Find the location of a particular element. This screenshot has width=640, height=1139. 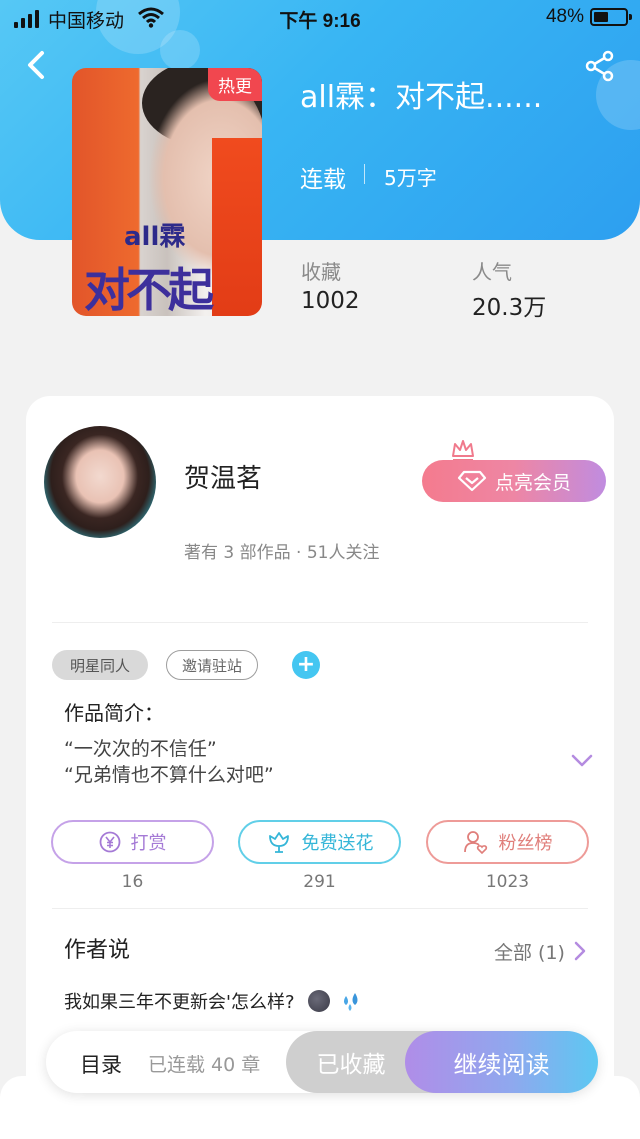

intro-line: “兄弟情也不算什么对吧” is located at coordinates (169, 775).